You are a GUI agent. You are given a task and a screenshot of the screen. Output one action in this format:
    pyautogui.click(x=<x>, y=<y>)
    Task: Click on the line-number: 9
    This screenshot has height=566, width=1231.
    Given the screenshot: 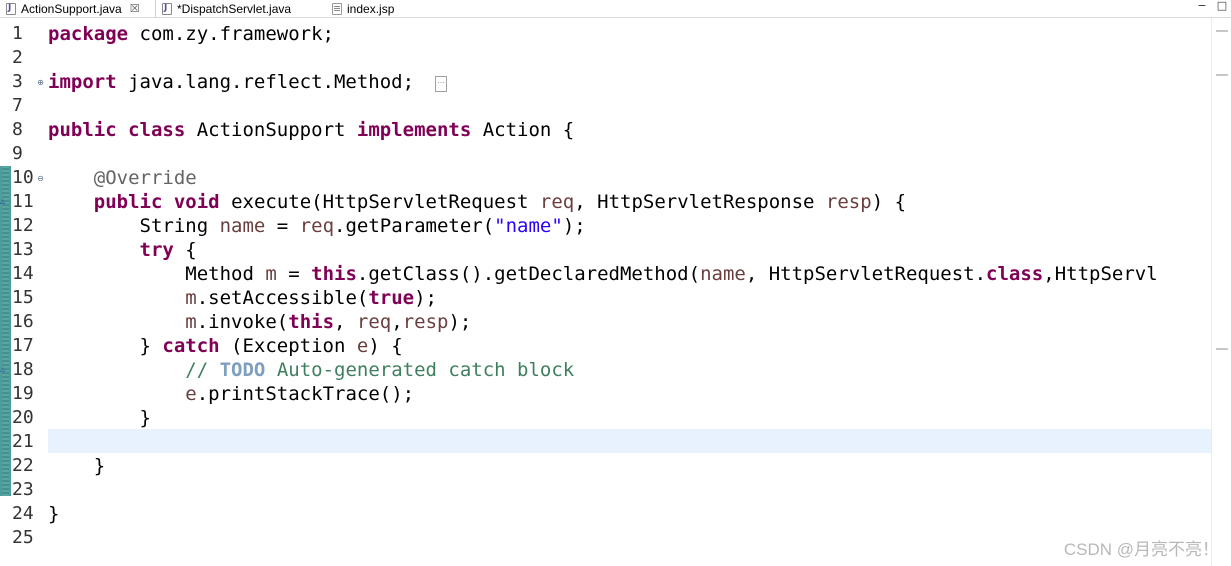 What is the action you would take?
    pyautogui.click(x=17, y=153)
    